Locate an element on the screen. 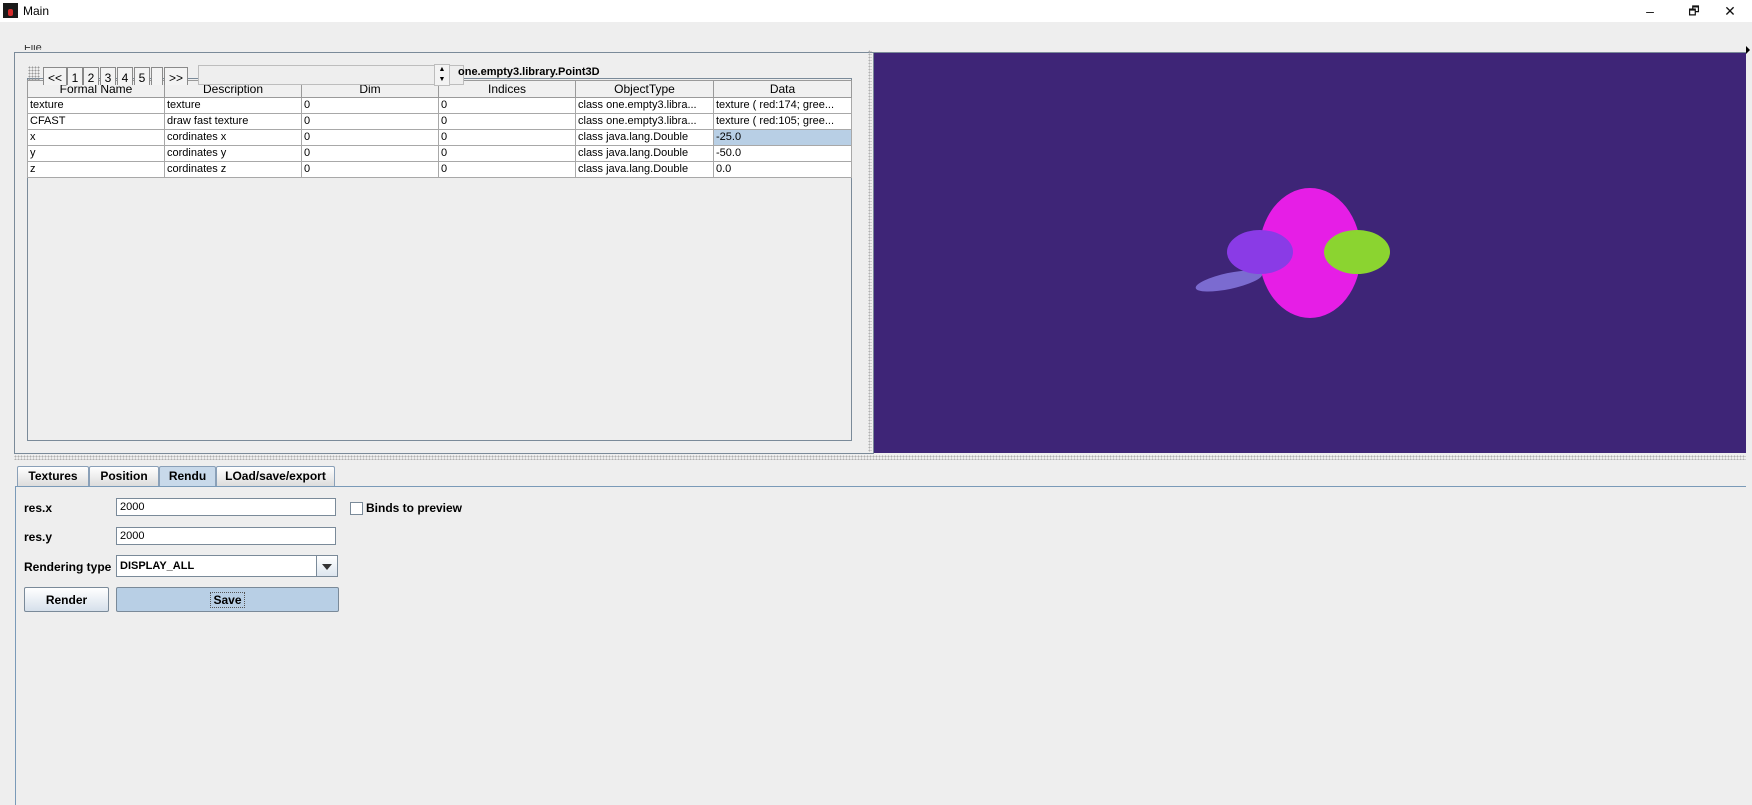 The height and width of the screenshot is (805, 1752). page-button-5: 5 is located at coordinates (142, 76).